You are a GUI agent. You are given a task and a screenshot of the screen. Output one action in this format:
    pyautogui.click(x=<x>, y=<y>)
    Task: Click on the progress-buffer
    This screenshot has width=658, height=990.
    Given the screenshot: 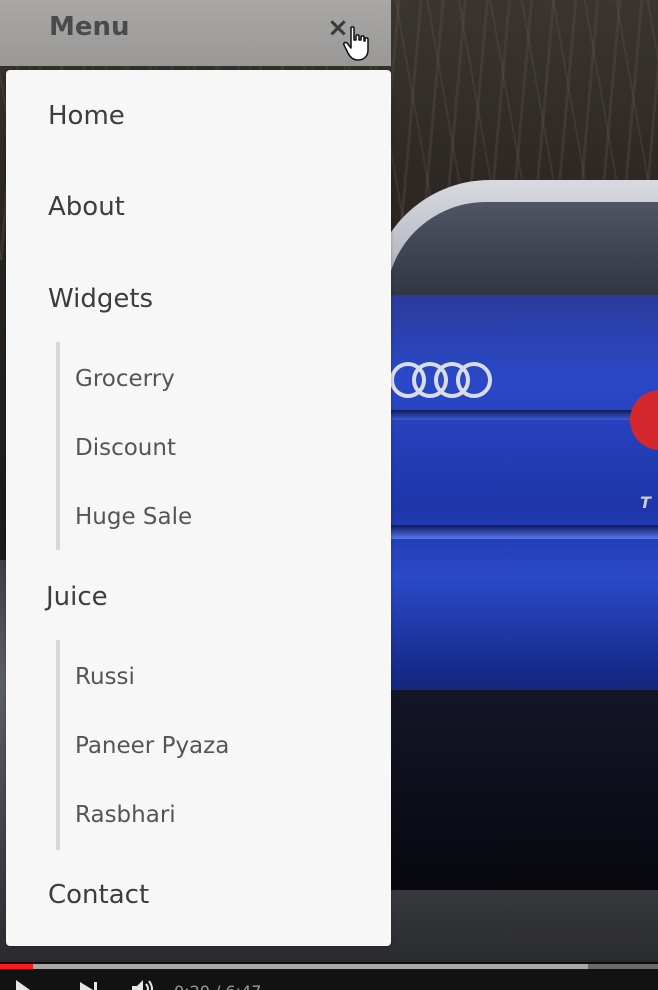 What is the action you would take?
    pyautogui.click(x=294, y=966)
    